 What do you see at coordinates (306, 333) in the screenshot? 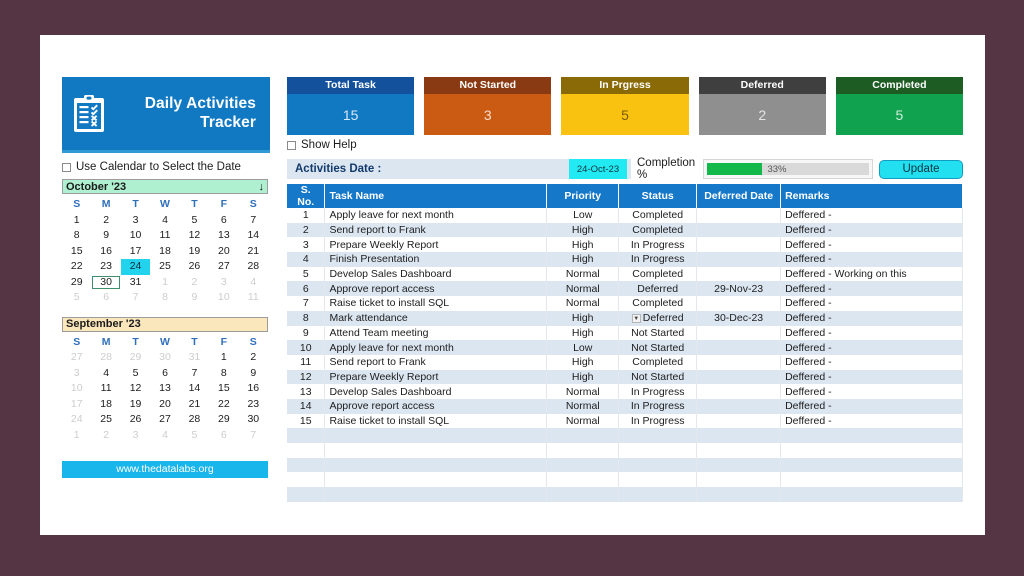
I see `cell-sno: 9` at bounding box center [306, 333].